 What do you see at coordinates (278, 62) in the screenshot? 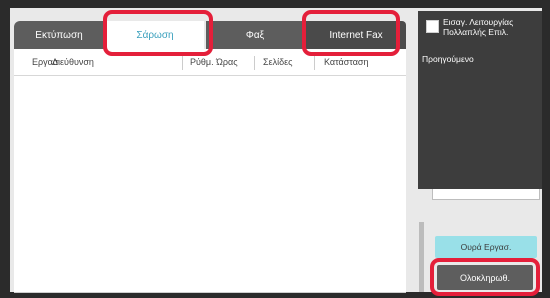
I see `column-pages: Σελίδες` at bounding box center [278, 62].